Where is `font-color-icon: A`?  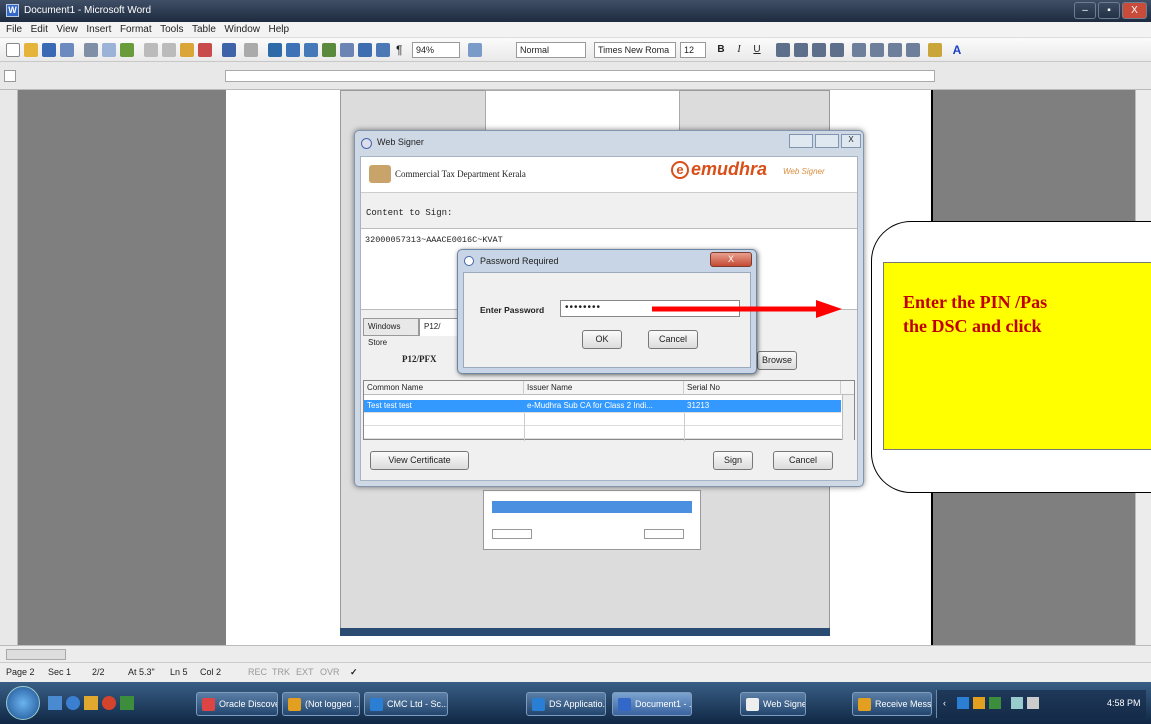 font-color-icon: A is located at coordinates (957, 50).